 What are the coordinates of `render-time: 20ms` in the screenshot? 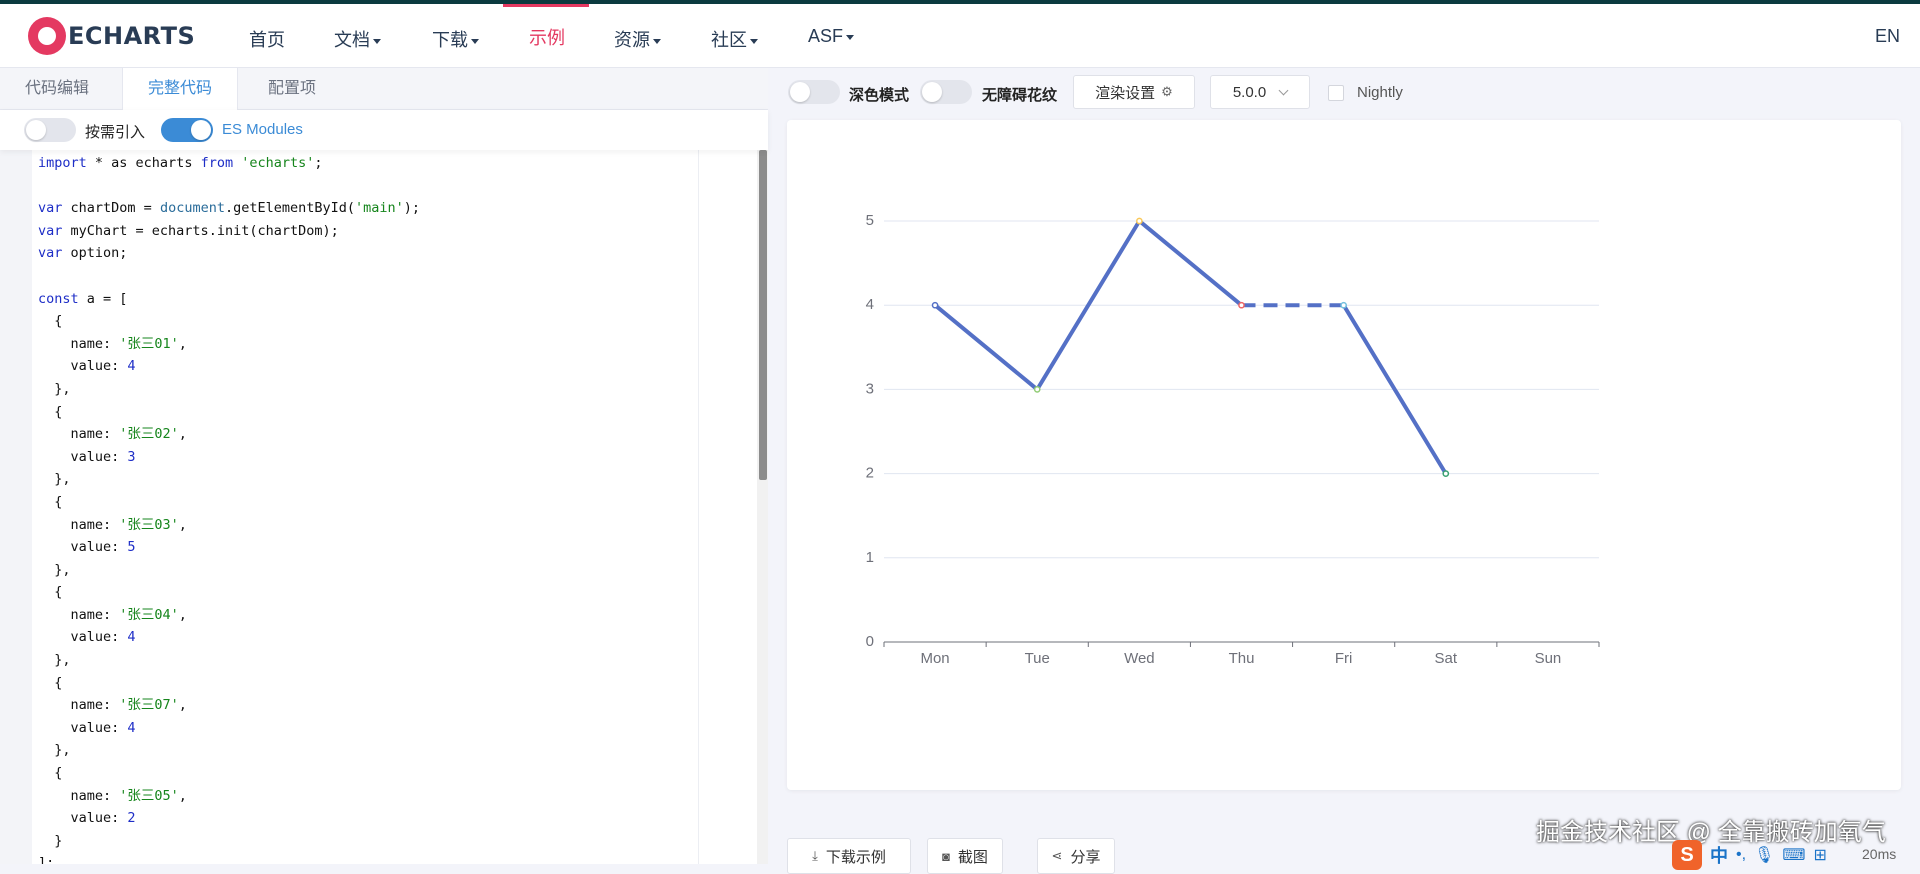 It's located at (1879, 854).